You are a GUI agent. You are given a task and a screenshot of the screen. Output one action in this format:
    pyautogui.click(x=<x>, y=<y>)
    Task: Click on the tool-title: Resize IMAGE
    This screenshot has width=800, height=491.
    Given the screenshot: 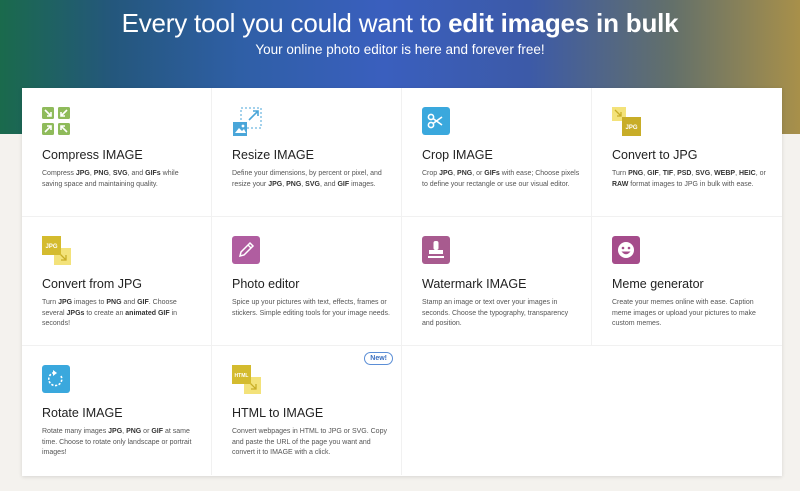 What is the action you would take?
    pyautogui.click(x=273, y=155)
    